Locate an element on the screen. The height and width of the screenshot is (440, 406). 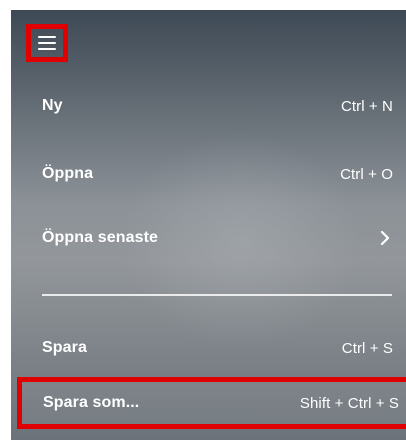
menu-toggle-button is located at coordinates (47, 43).